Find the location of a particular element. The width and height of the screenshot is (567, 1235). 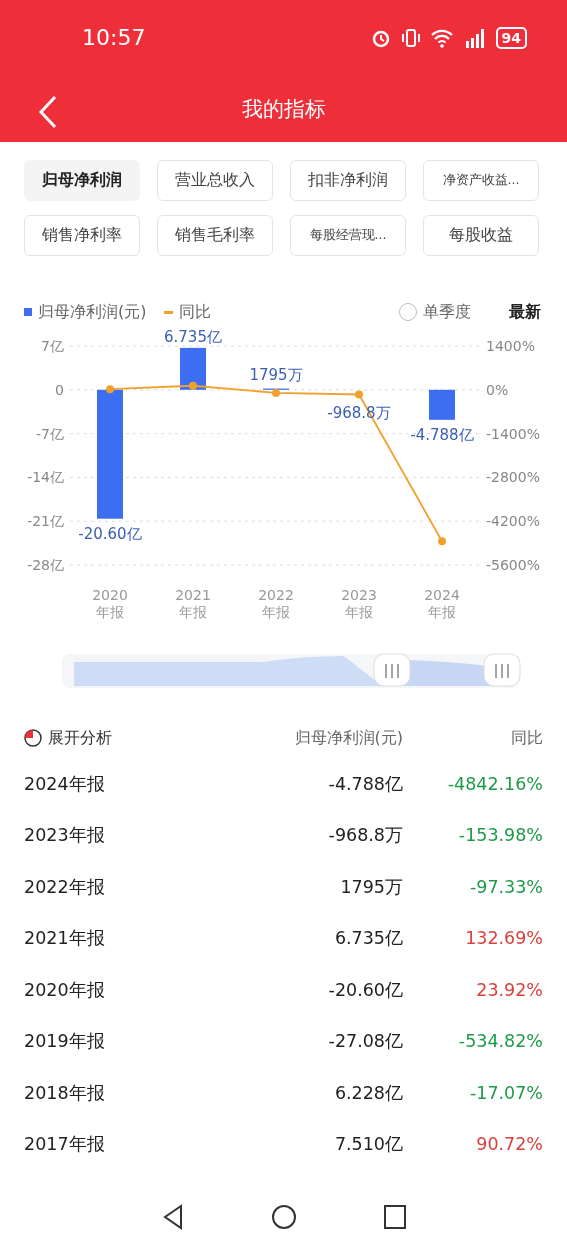

period-cell-text: 2023年报 is located at coordinates (65, 836).